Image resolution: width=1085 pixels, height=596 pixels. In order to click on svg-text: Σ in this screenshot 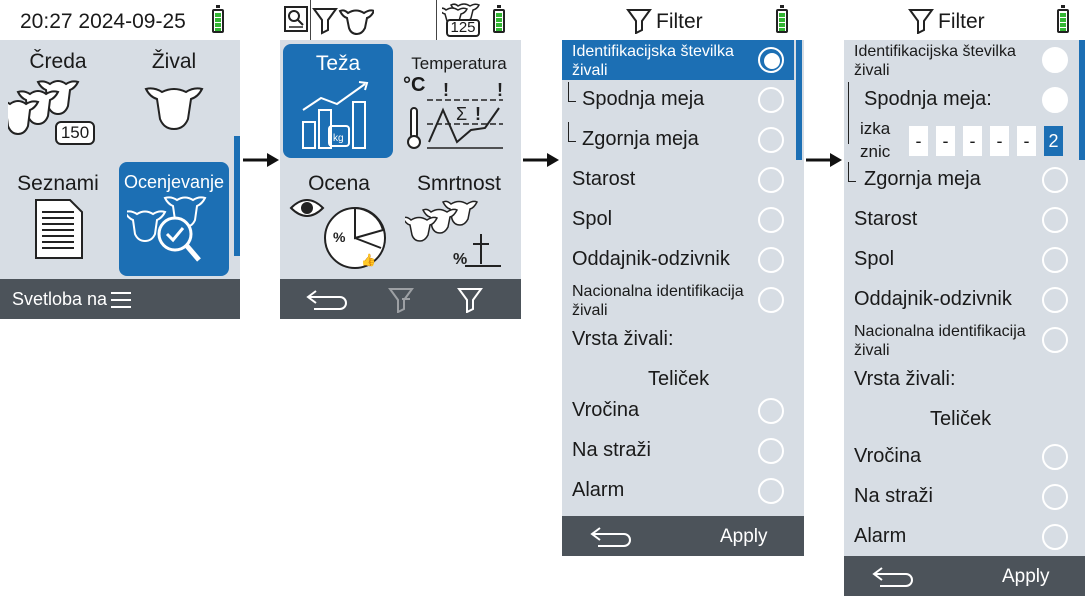, I will do `click(461, 114)`.